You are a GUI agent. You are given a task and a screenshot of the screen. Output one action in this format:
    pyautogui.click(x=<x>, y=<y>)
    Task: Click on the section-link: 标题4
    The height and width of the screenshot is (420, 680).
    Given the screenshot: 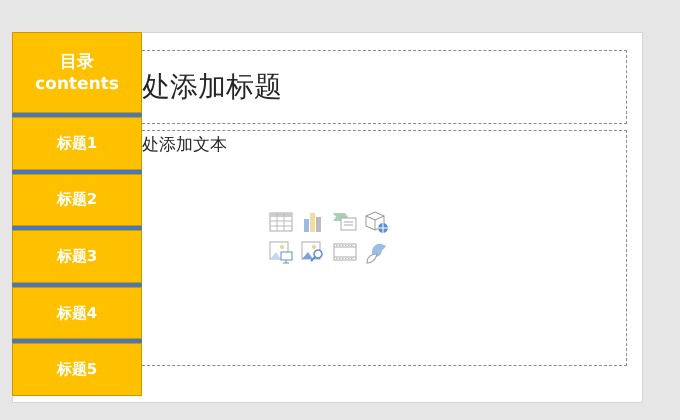 What is the action you would take?
    pyautogui.click(x=77, y=313)
    